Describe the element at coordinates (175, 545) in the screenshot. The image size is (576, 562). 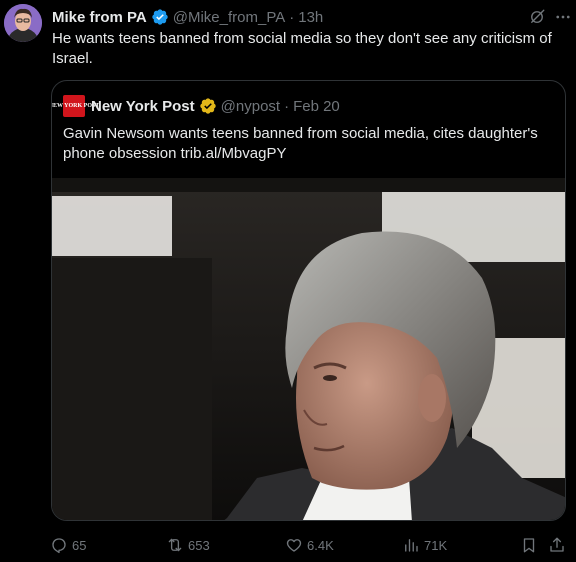
I see `repost-icon` at that location.